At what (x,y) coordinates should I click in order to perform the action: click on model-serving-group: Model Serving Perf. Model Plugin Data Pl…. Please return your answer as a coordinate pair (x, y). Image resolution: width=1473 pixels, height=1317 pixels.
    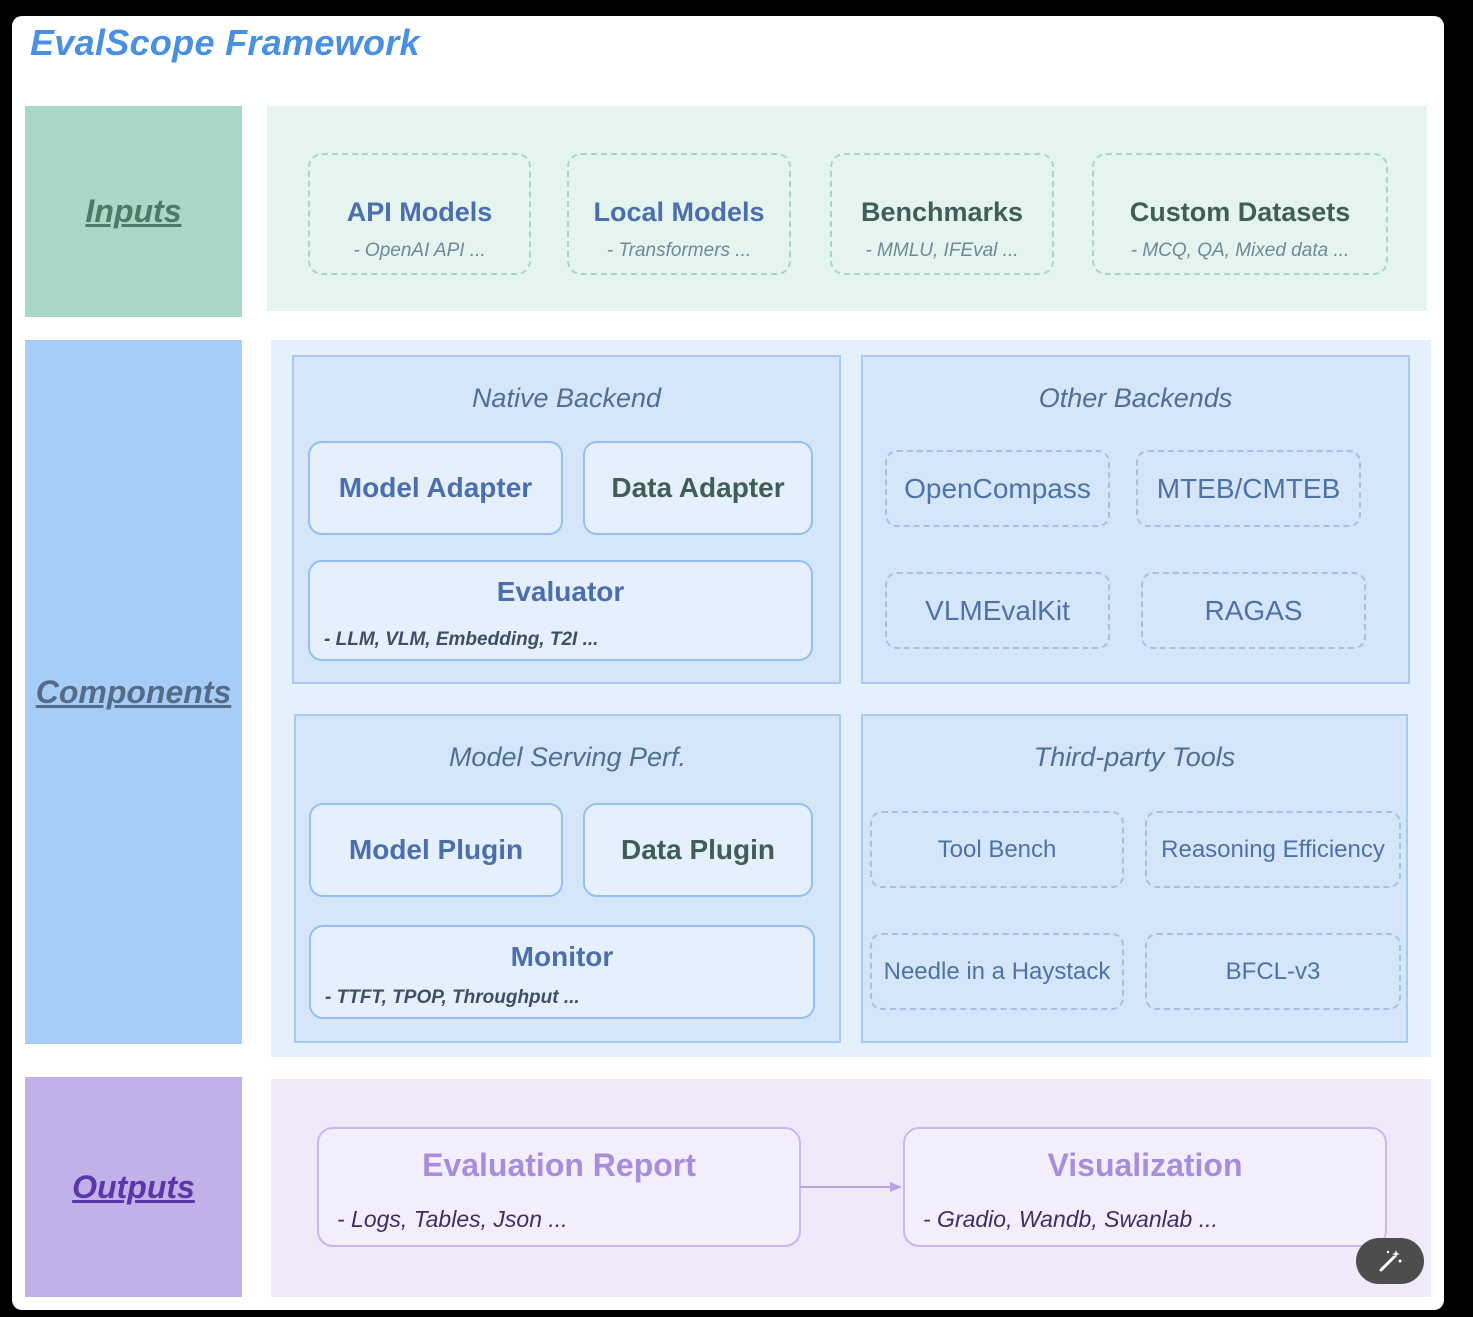
    Looking at the image, I should click on (567, 878).